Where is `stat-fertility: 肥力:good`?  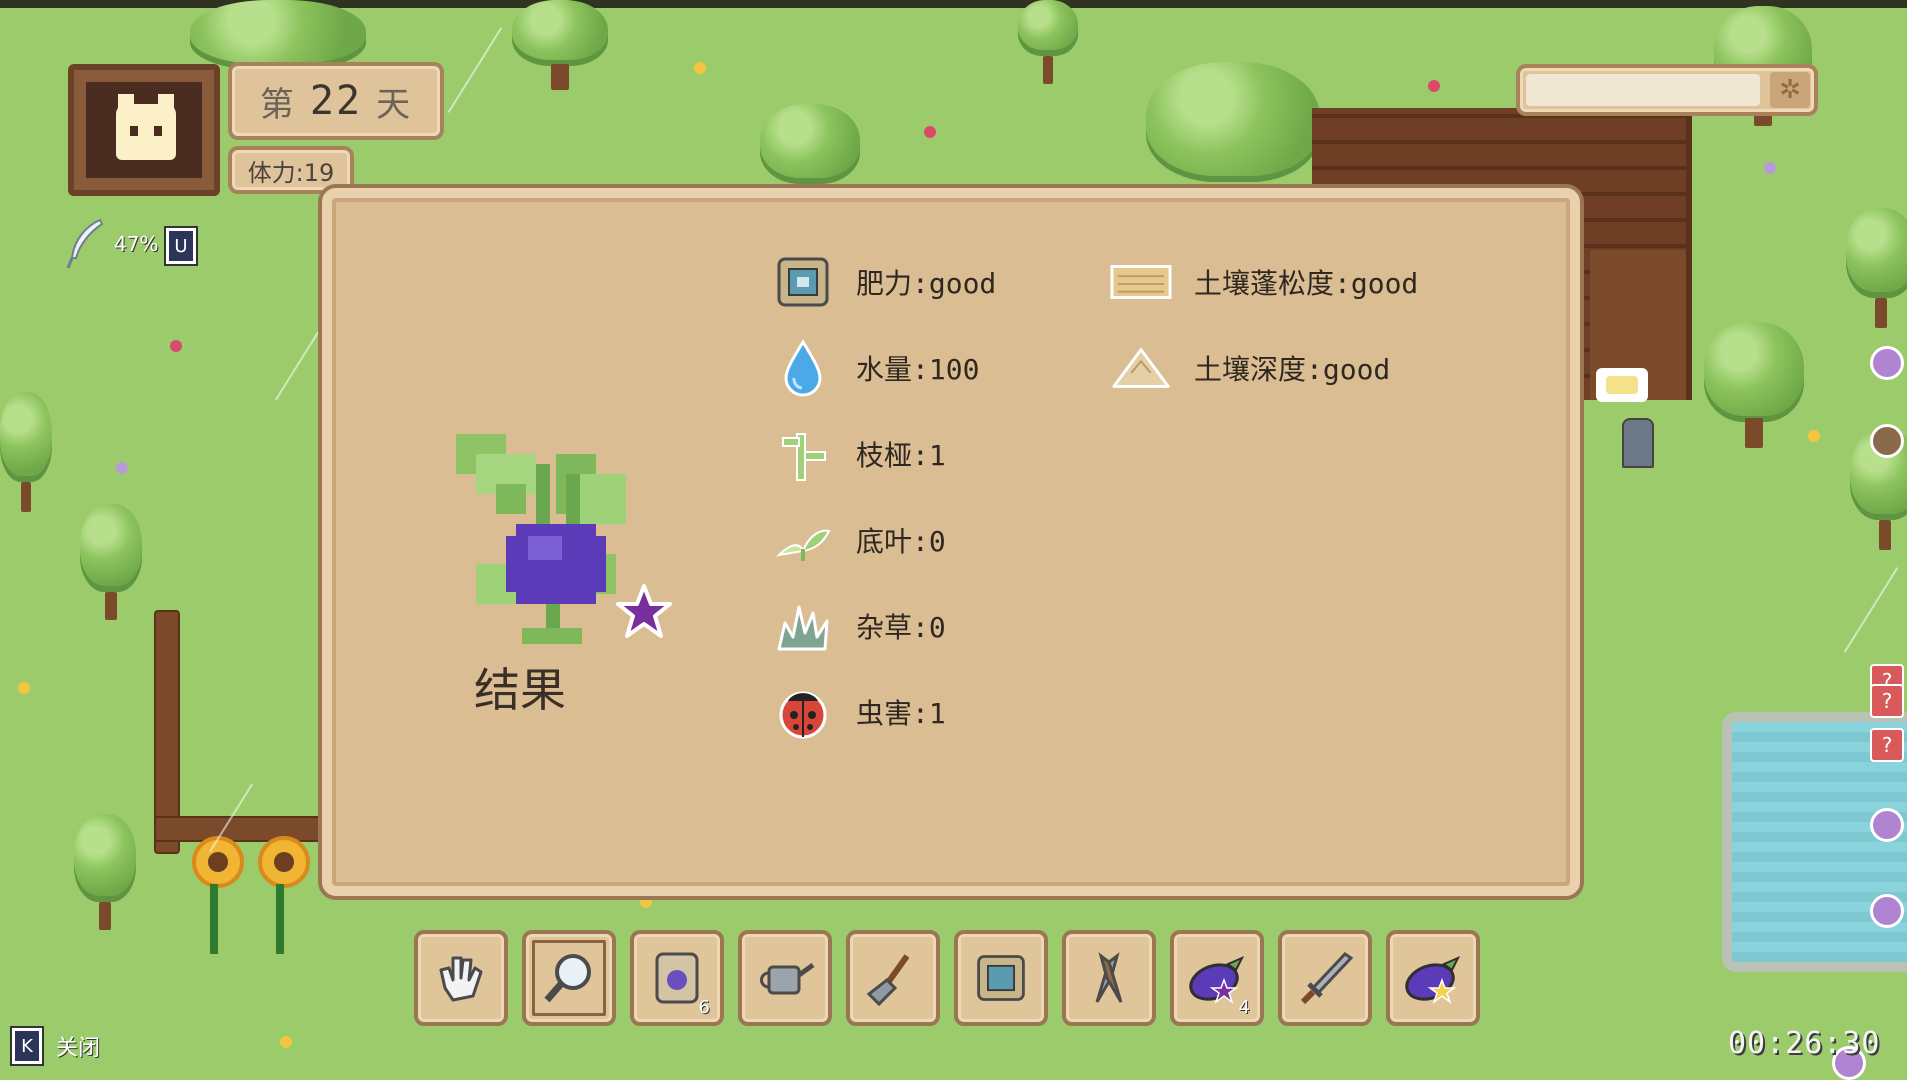 stat-fertility: 肥力:good is located at coordinates (884, 282).